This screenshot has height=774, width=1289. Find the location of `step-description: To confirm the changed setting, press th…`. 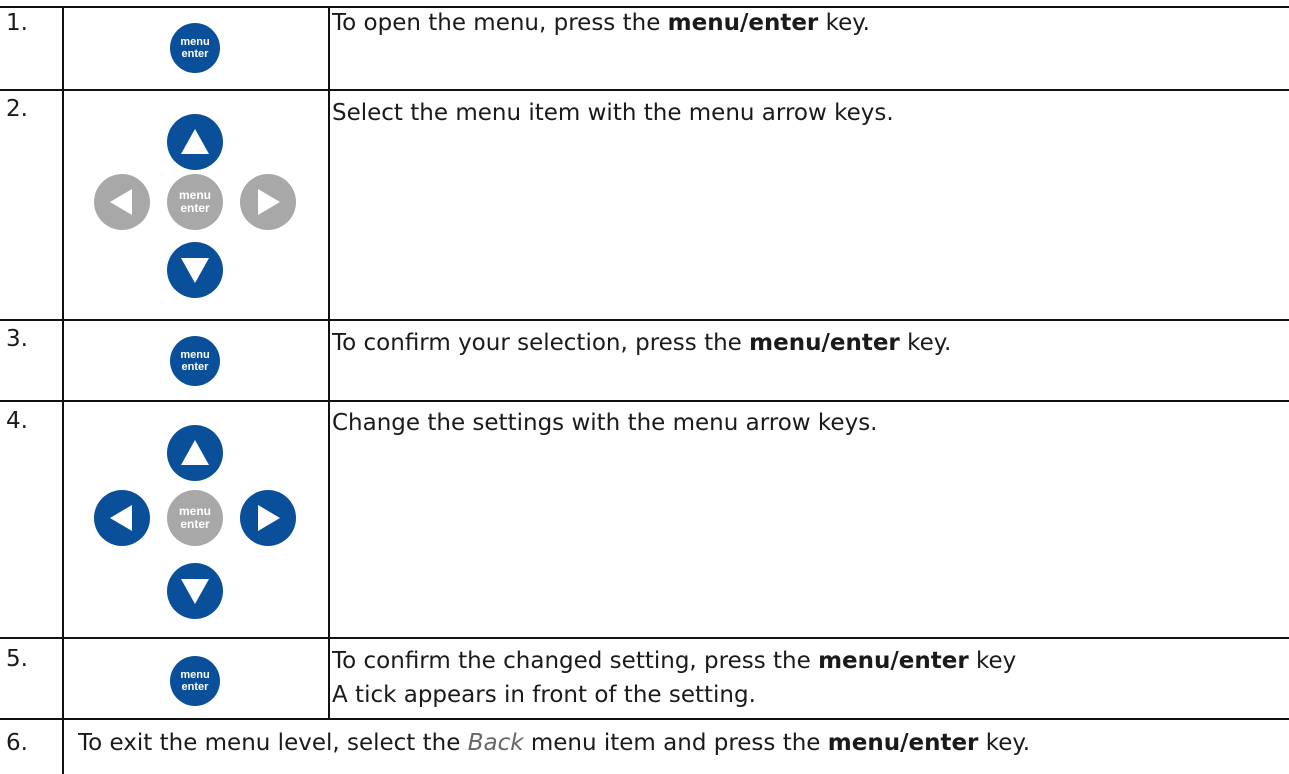

step-description: To confirm the changed setting, press th… is located at coordinates (674, 678).